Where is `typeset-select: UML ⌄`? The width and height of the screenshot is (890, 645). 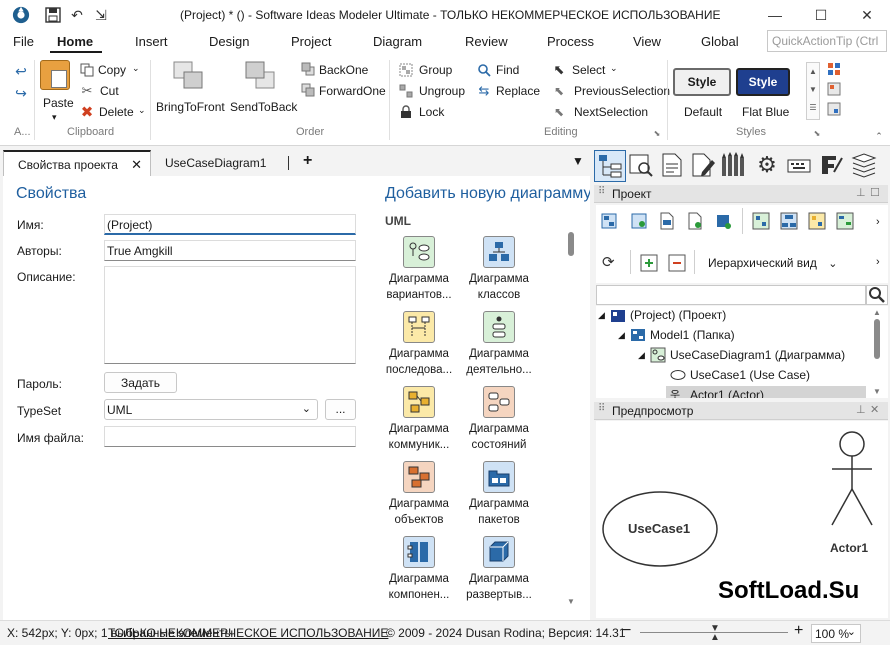 typeset-select: UML ⌄ is located at coordinates (211, 409).